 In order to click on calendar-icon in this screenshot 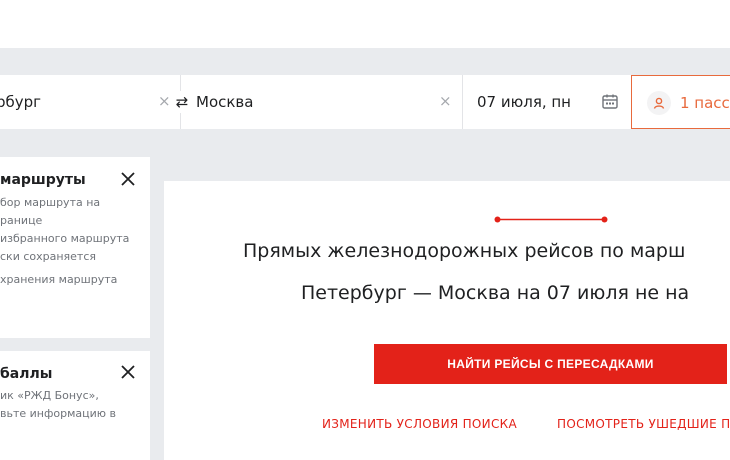, I will do `click(610, 101)`.